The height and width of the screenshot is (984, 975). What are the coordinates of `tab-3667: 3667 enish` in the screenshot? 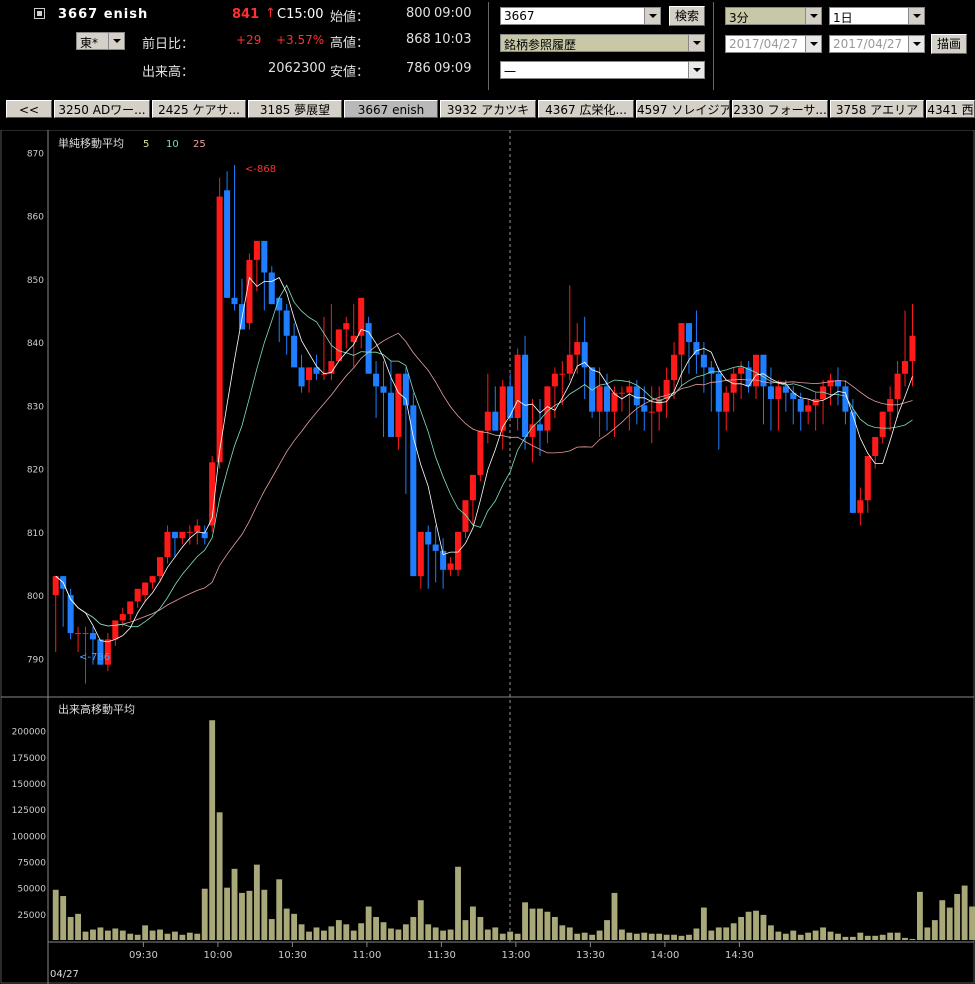 It's located at (391, 109).